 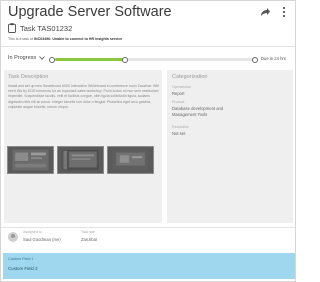 What do you see at coordinates (273, 58) in the screenshot?
I see `due-label: Due in 24 hrs` at bounding box center [273, 58].